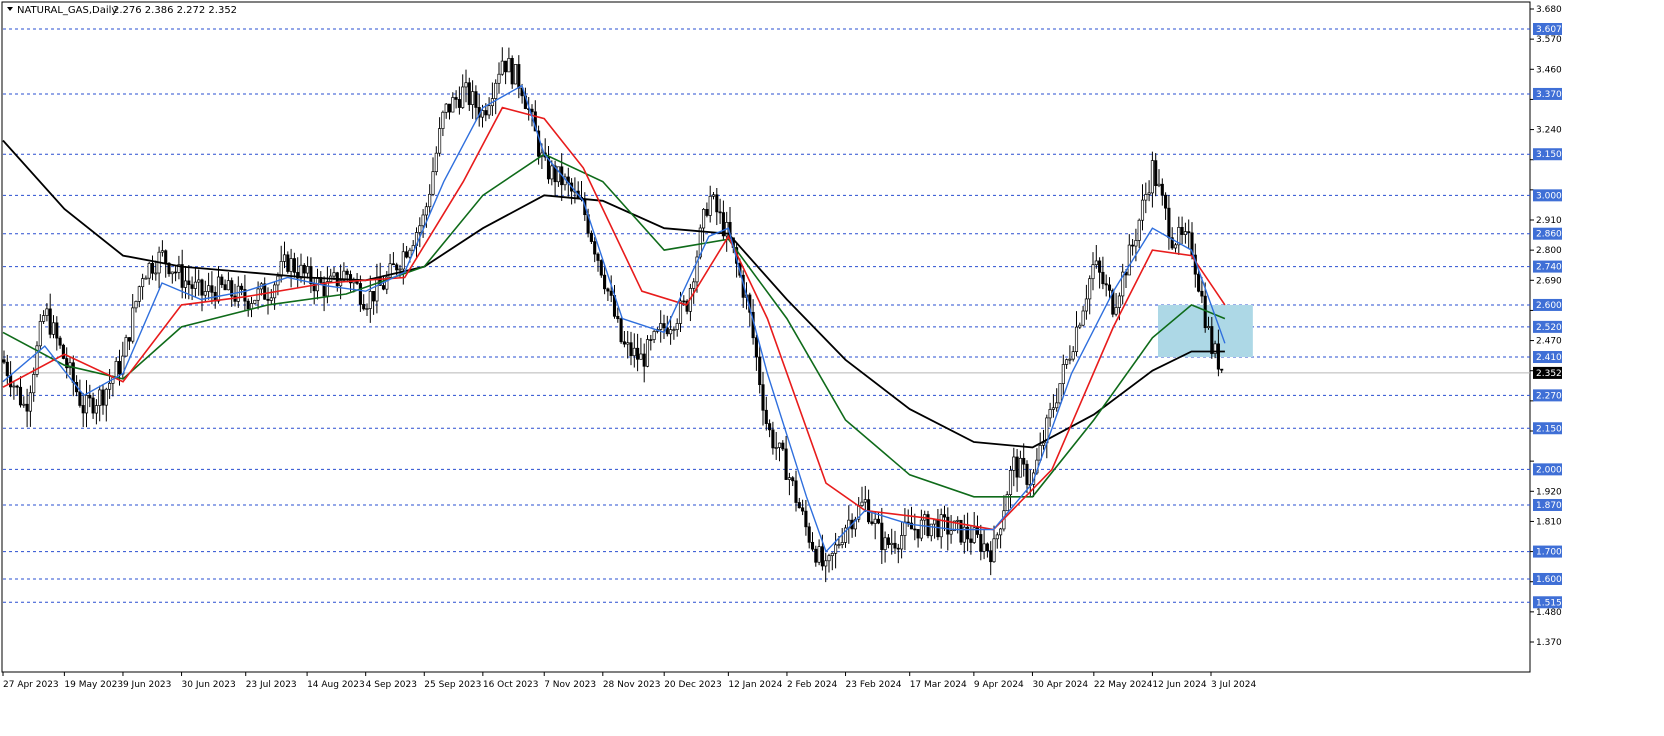 The width and height of the screenshot is (1664, 736). Describe the element at coordinates (570, 685) in the screenshot. I see `xtick-label: 7 Nov 2023` at that location.